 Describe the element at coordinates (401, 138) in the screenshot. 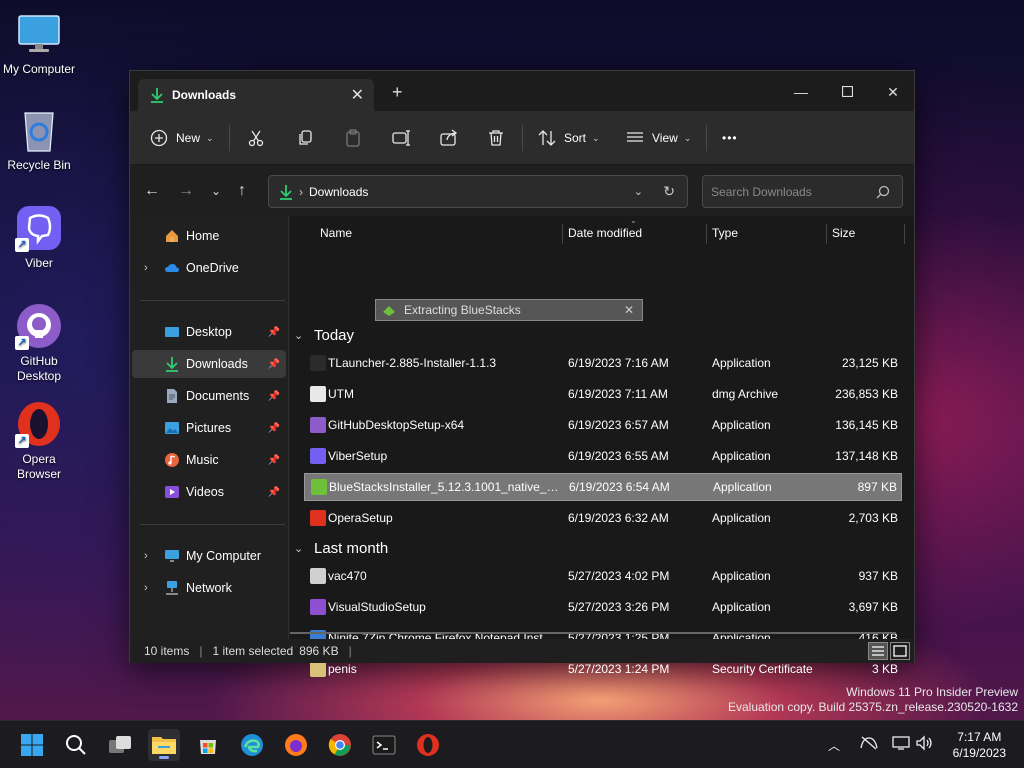

I see `rename-button` at that location.